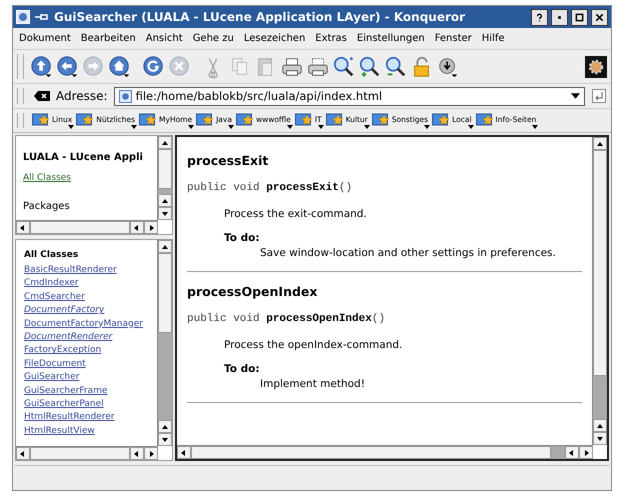  What do you see at coordinates (493, 38) in the screenshot?
I see `menu-item: Hilfe` at bounding box center [493, 38].